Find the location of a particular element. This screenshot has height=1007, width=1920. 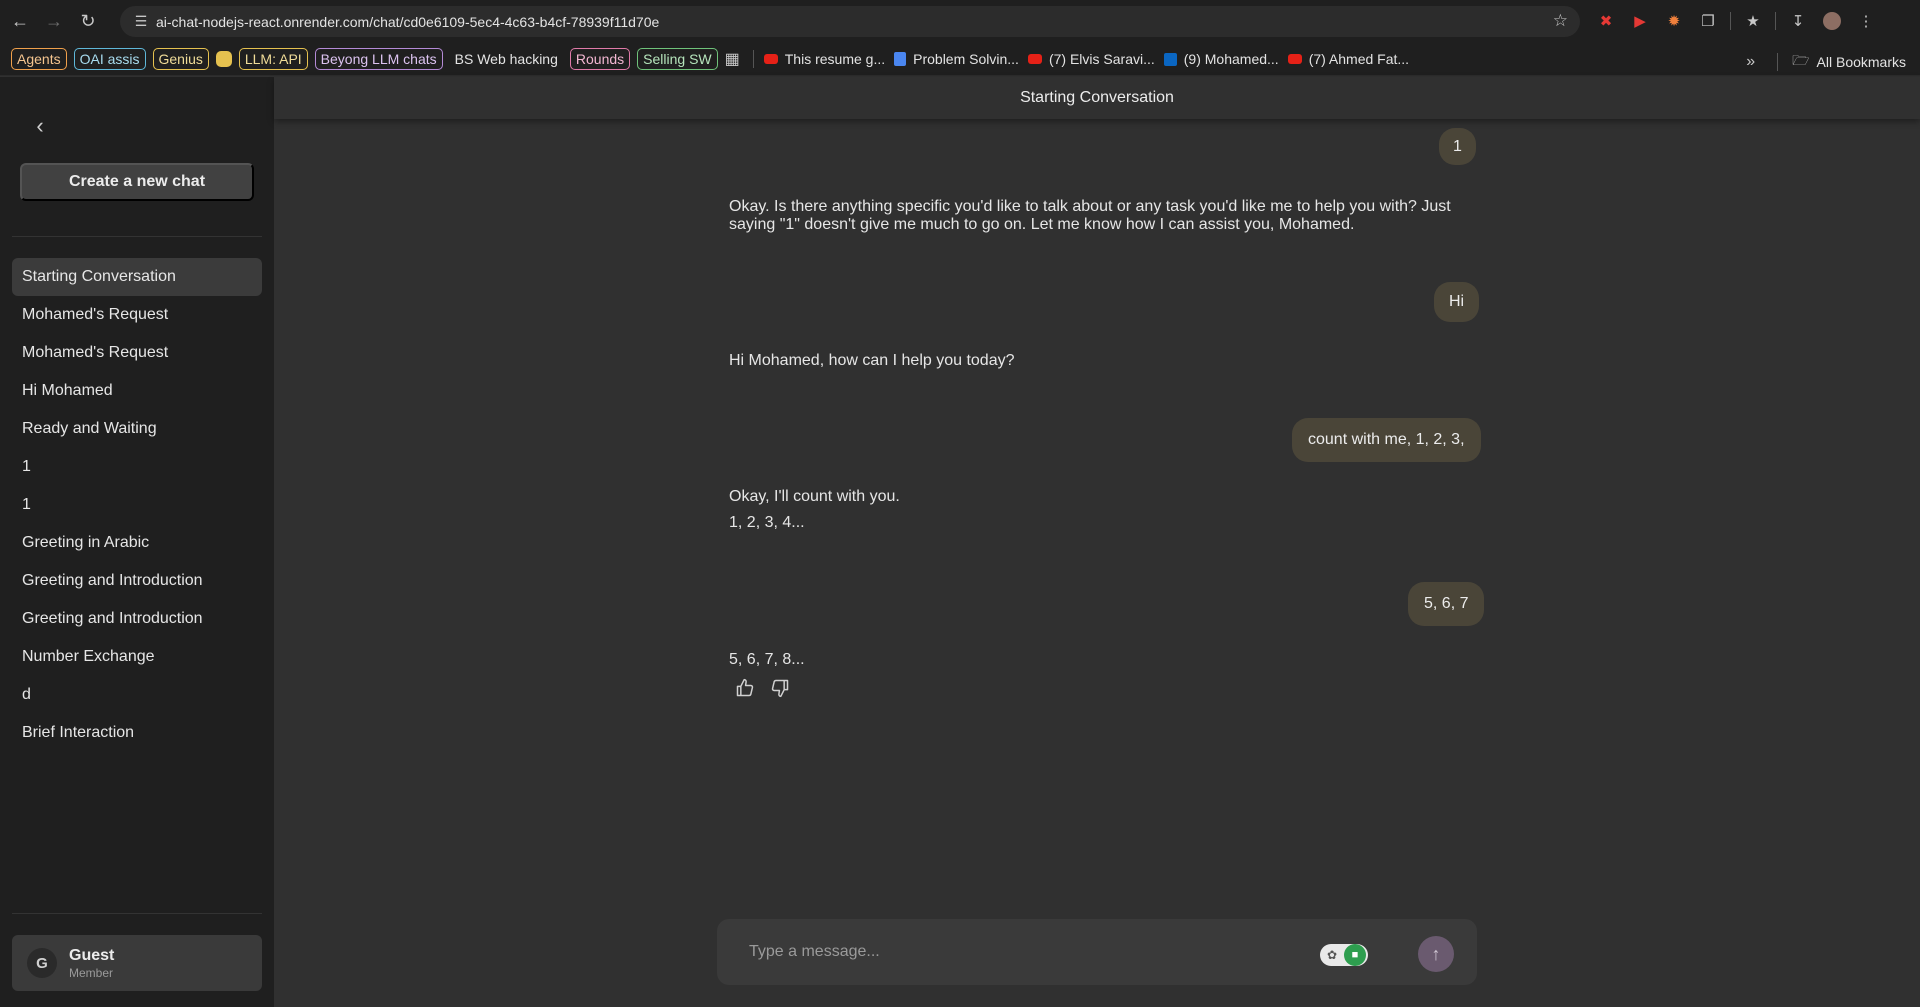

chat-item: Starting Conversation is located at coordinates (137, 277).